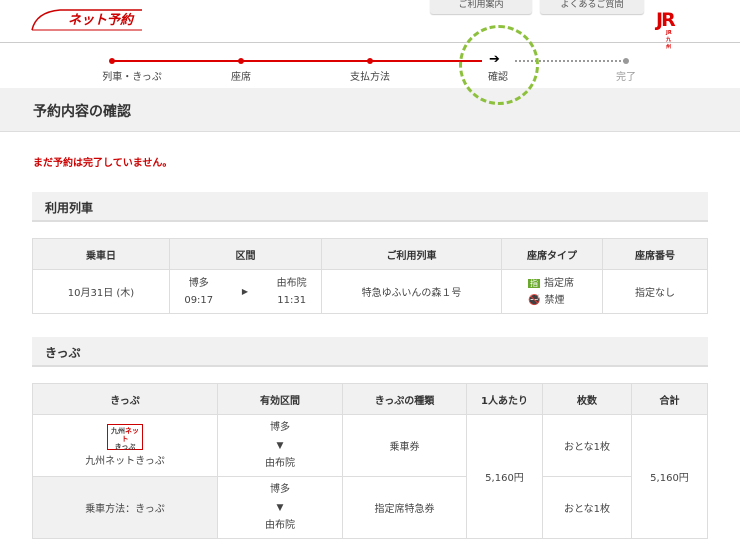 The image size is (740, 546). Describe the element at coordinates (554, 300) in the screenshot. I see `smoking-type: 禁煙` at that location.